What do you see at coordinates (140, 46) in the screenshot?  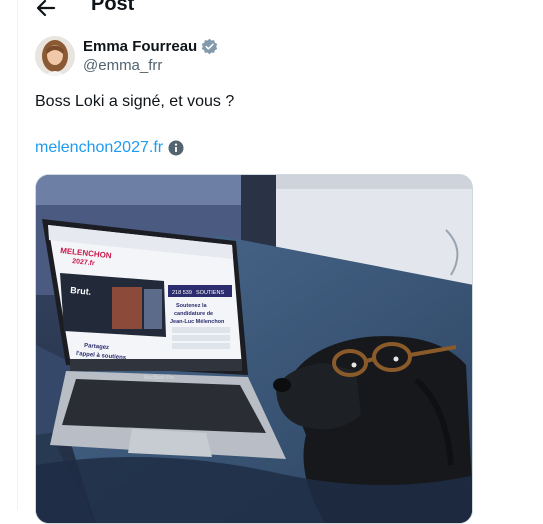 I see `author-name: Emma Fourreau` at bounding box center [140, 46].